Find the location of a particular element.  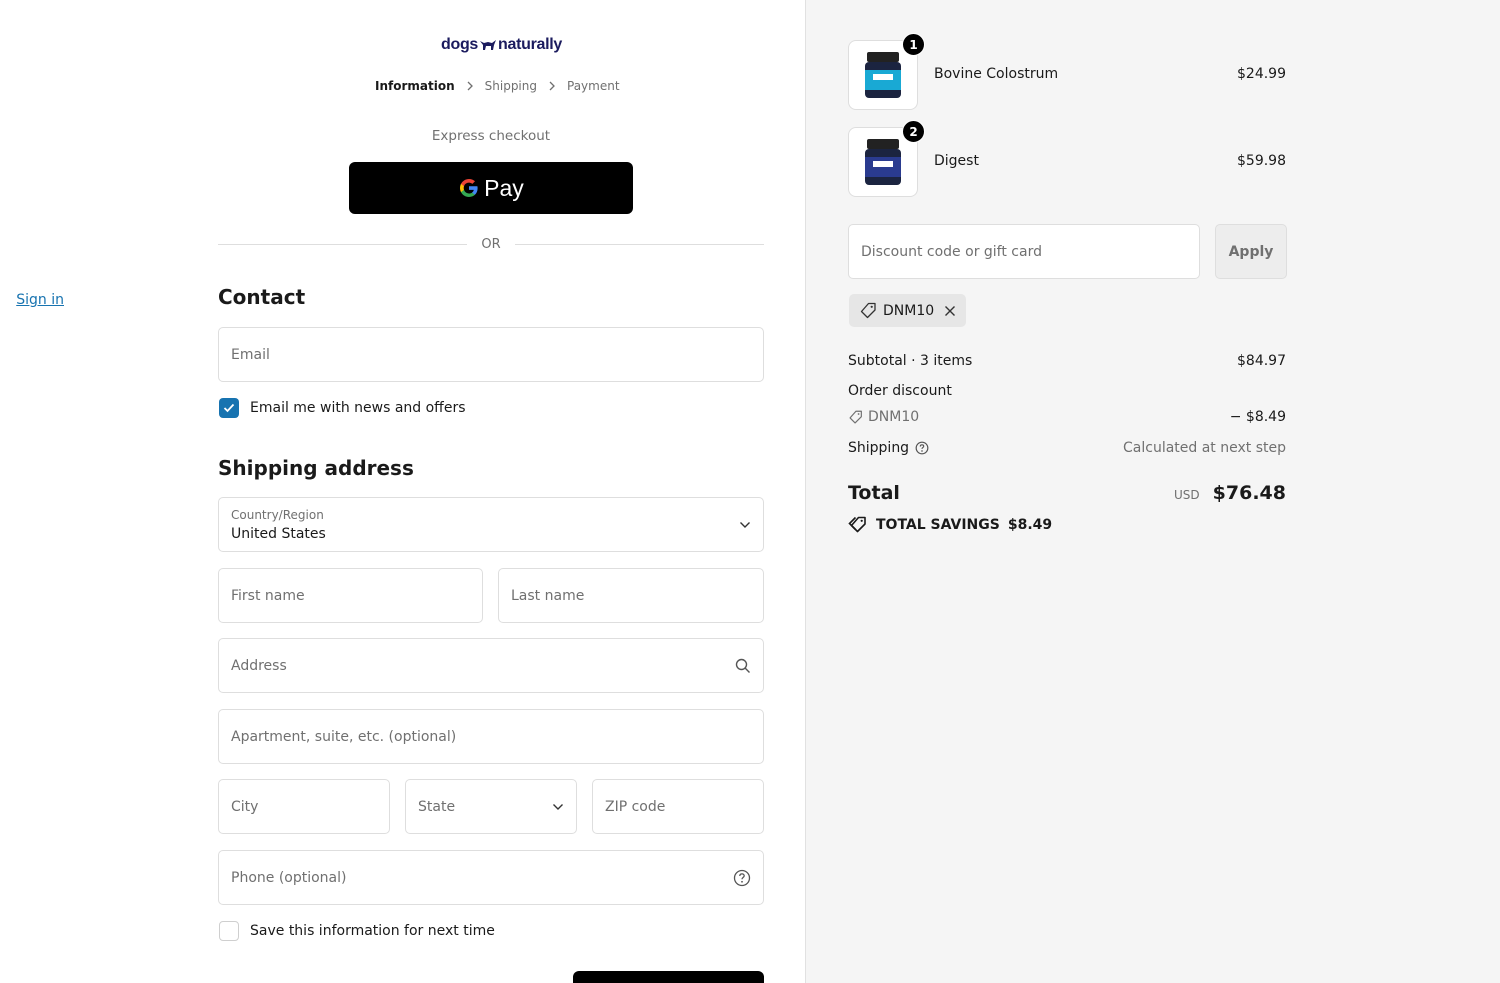

newsletter-label: Email me with news and offers is located at coordinates (358, 408).